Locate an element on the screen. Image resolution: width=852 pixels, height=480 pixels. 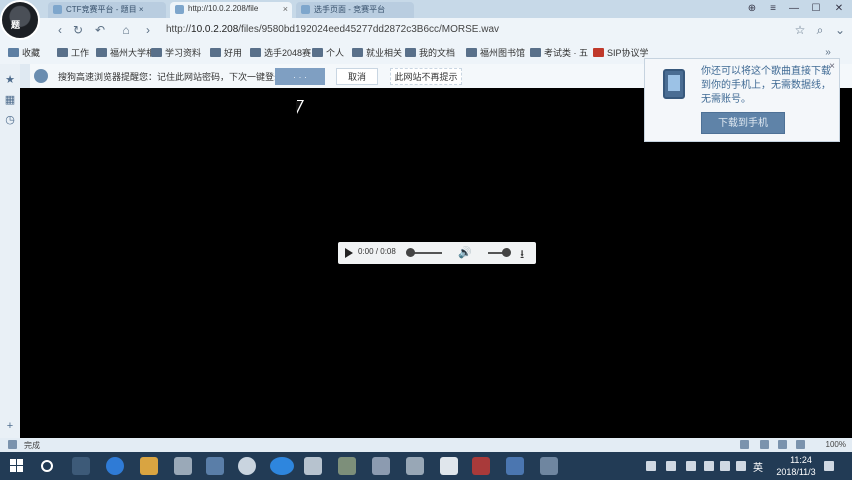
star-icon: ☆ is located at coordinates (800, 30).